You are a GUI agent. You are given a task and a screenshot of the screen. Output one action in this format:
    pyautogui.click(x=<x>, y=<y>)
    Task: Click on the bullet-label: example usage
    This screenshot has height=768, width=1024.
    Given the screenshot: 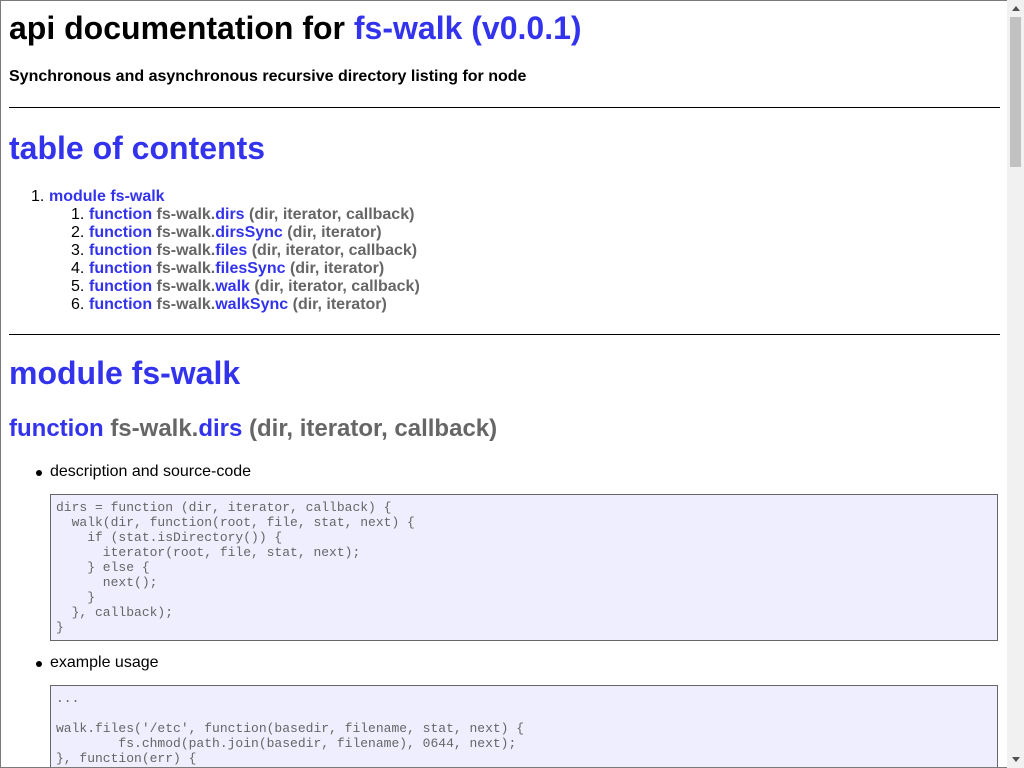 What is the action you would take?
    pyautogui.click(x=104, y=662)
    